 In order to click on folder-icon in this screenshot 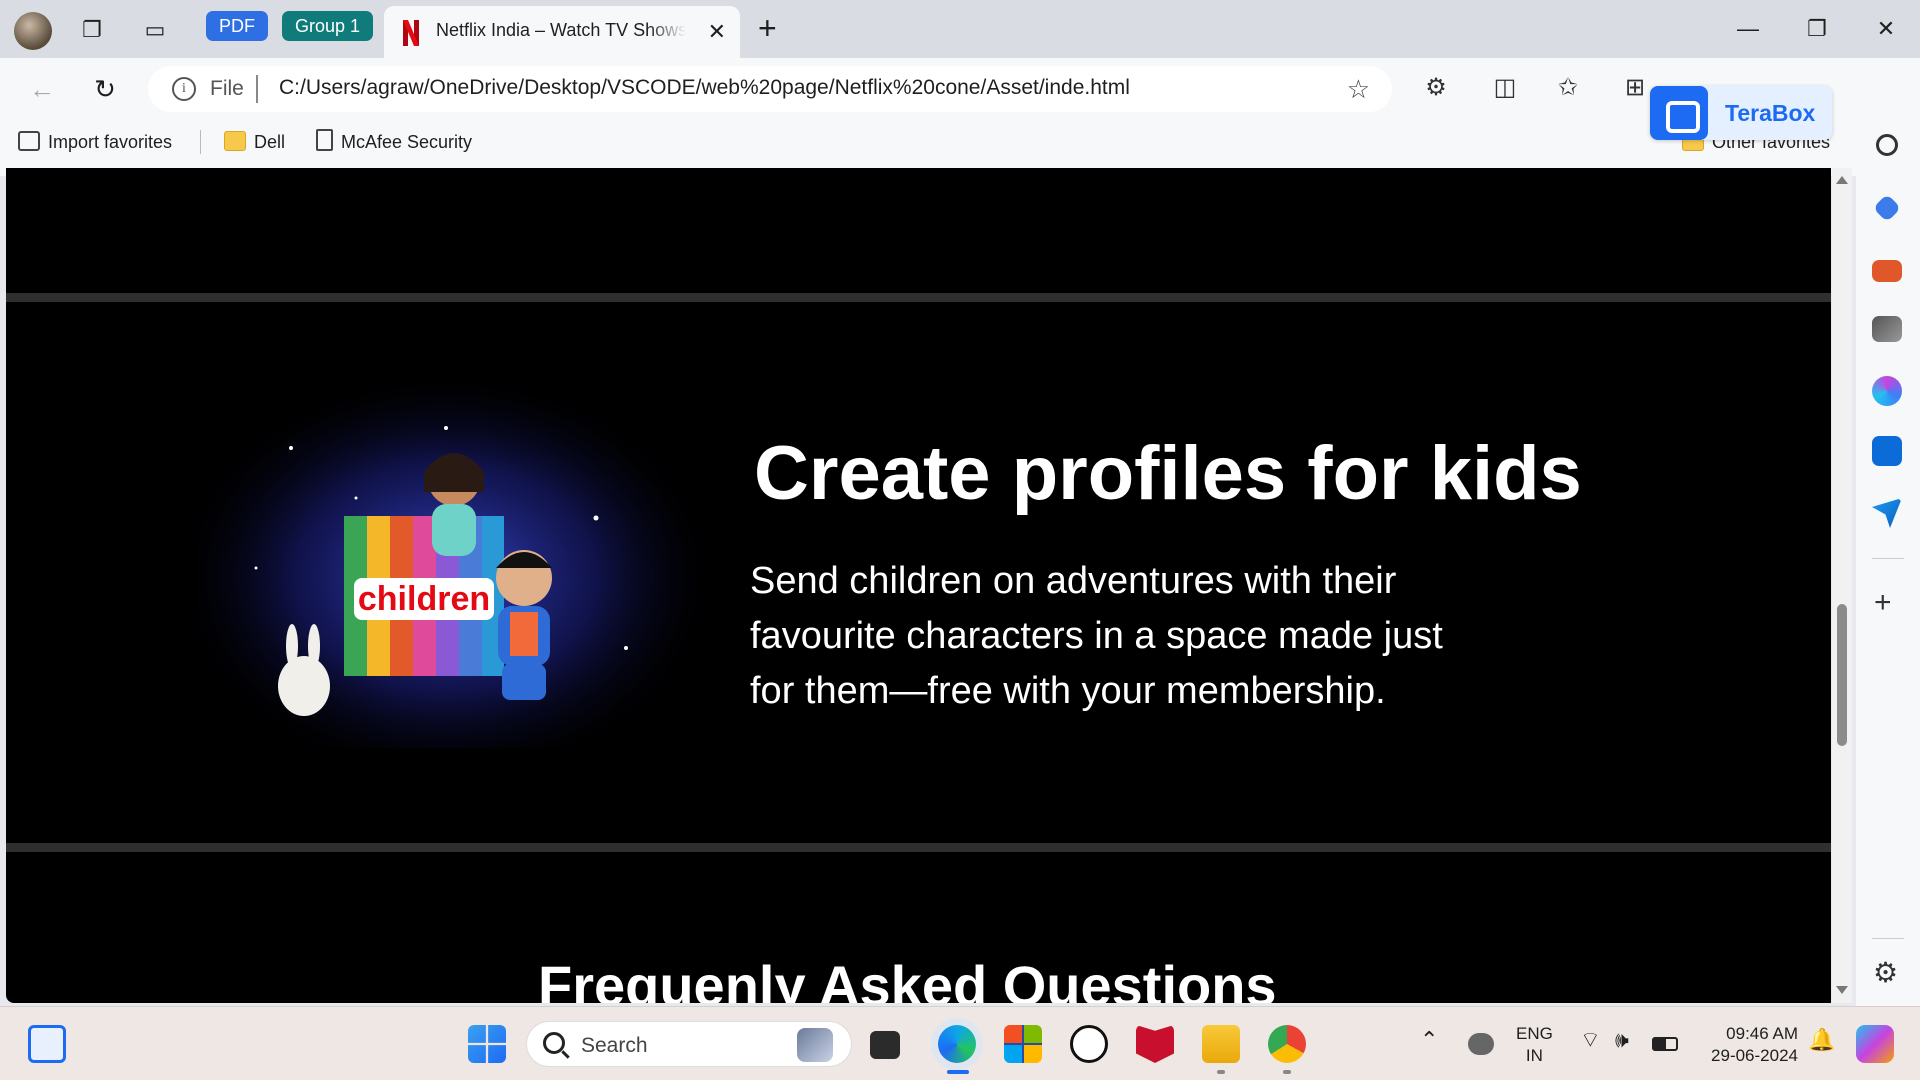, I will do `click(235, 141)`.